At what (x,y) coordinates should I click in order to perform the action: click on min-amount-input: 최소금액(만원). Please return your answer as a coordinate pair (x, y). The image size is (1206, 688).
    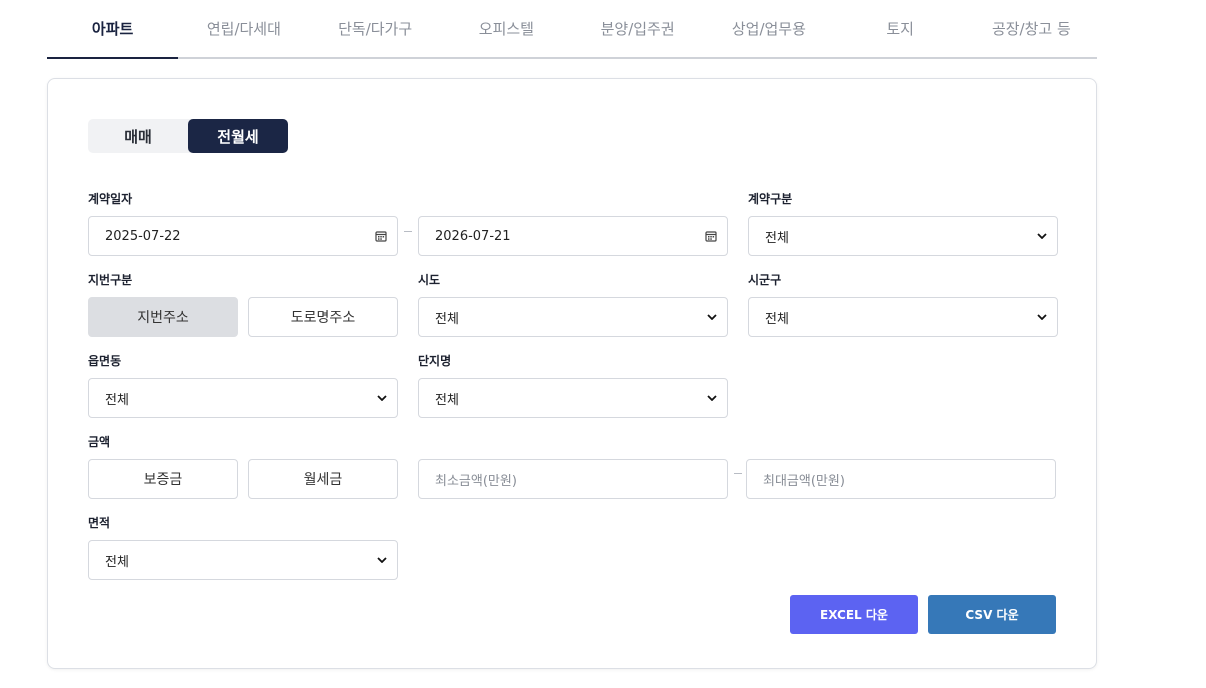
    Looking at the image, I should click on (573, 479).